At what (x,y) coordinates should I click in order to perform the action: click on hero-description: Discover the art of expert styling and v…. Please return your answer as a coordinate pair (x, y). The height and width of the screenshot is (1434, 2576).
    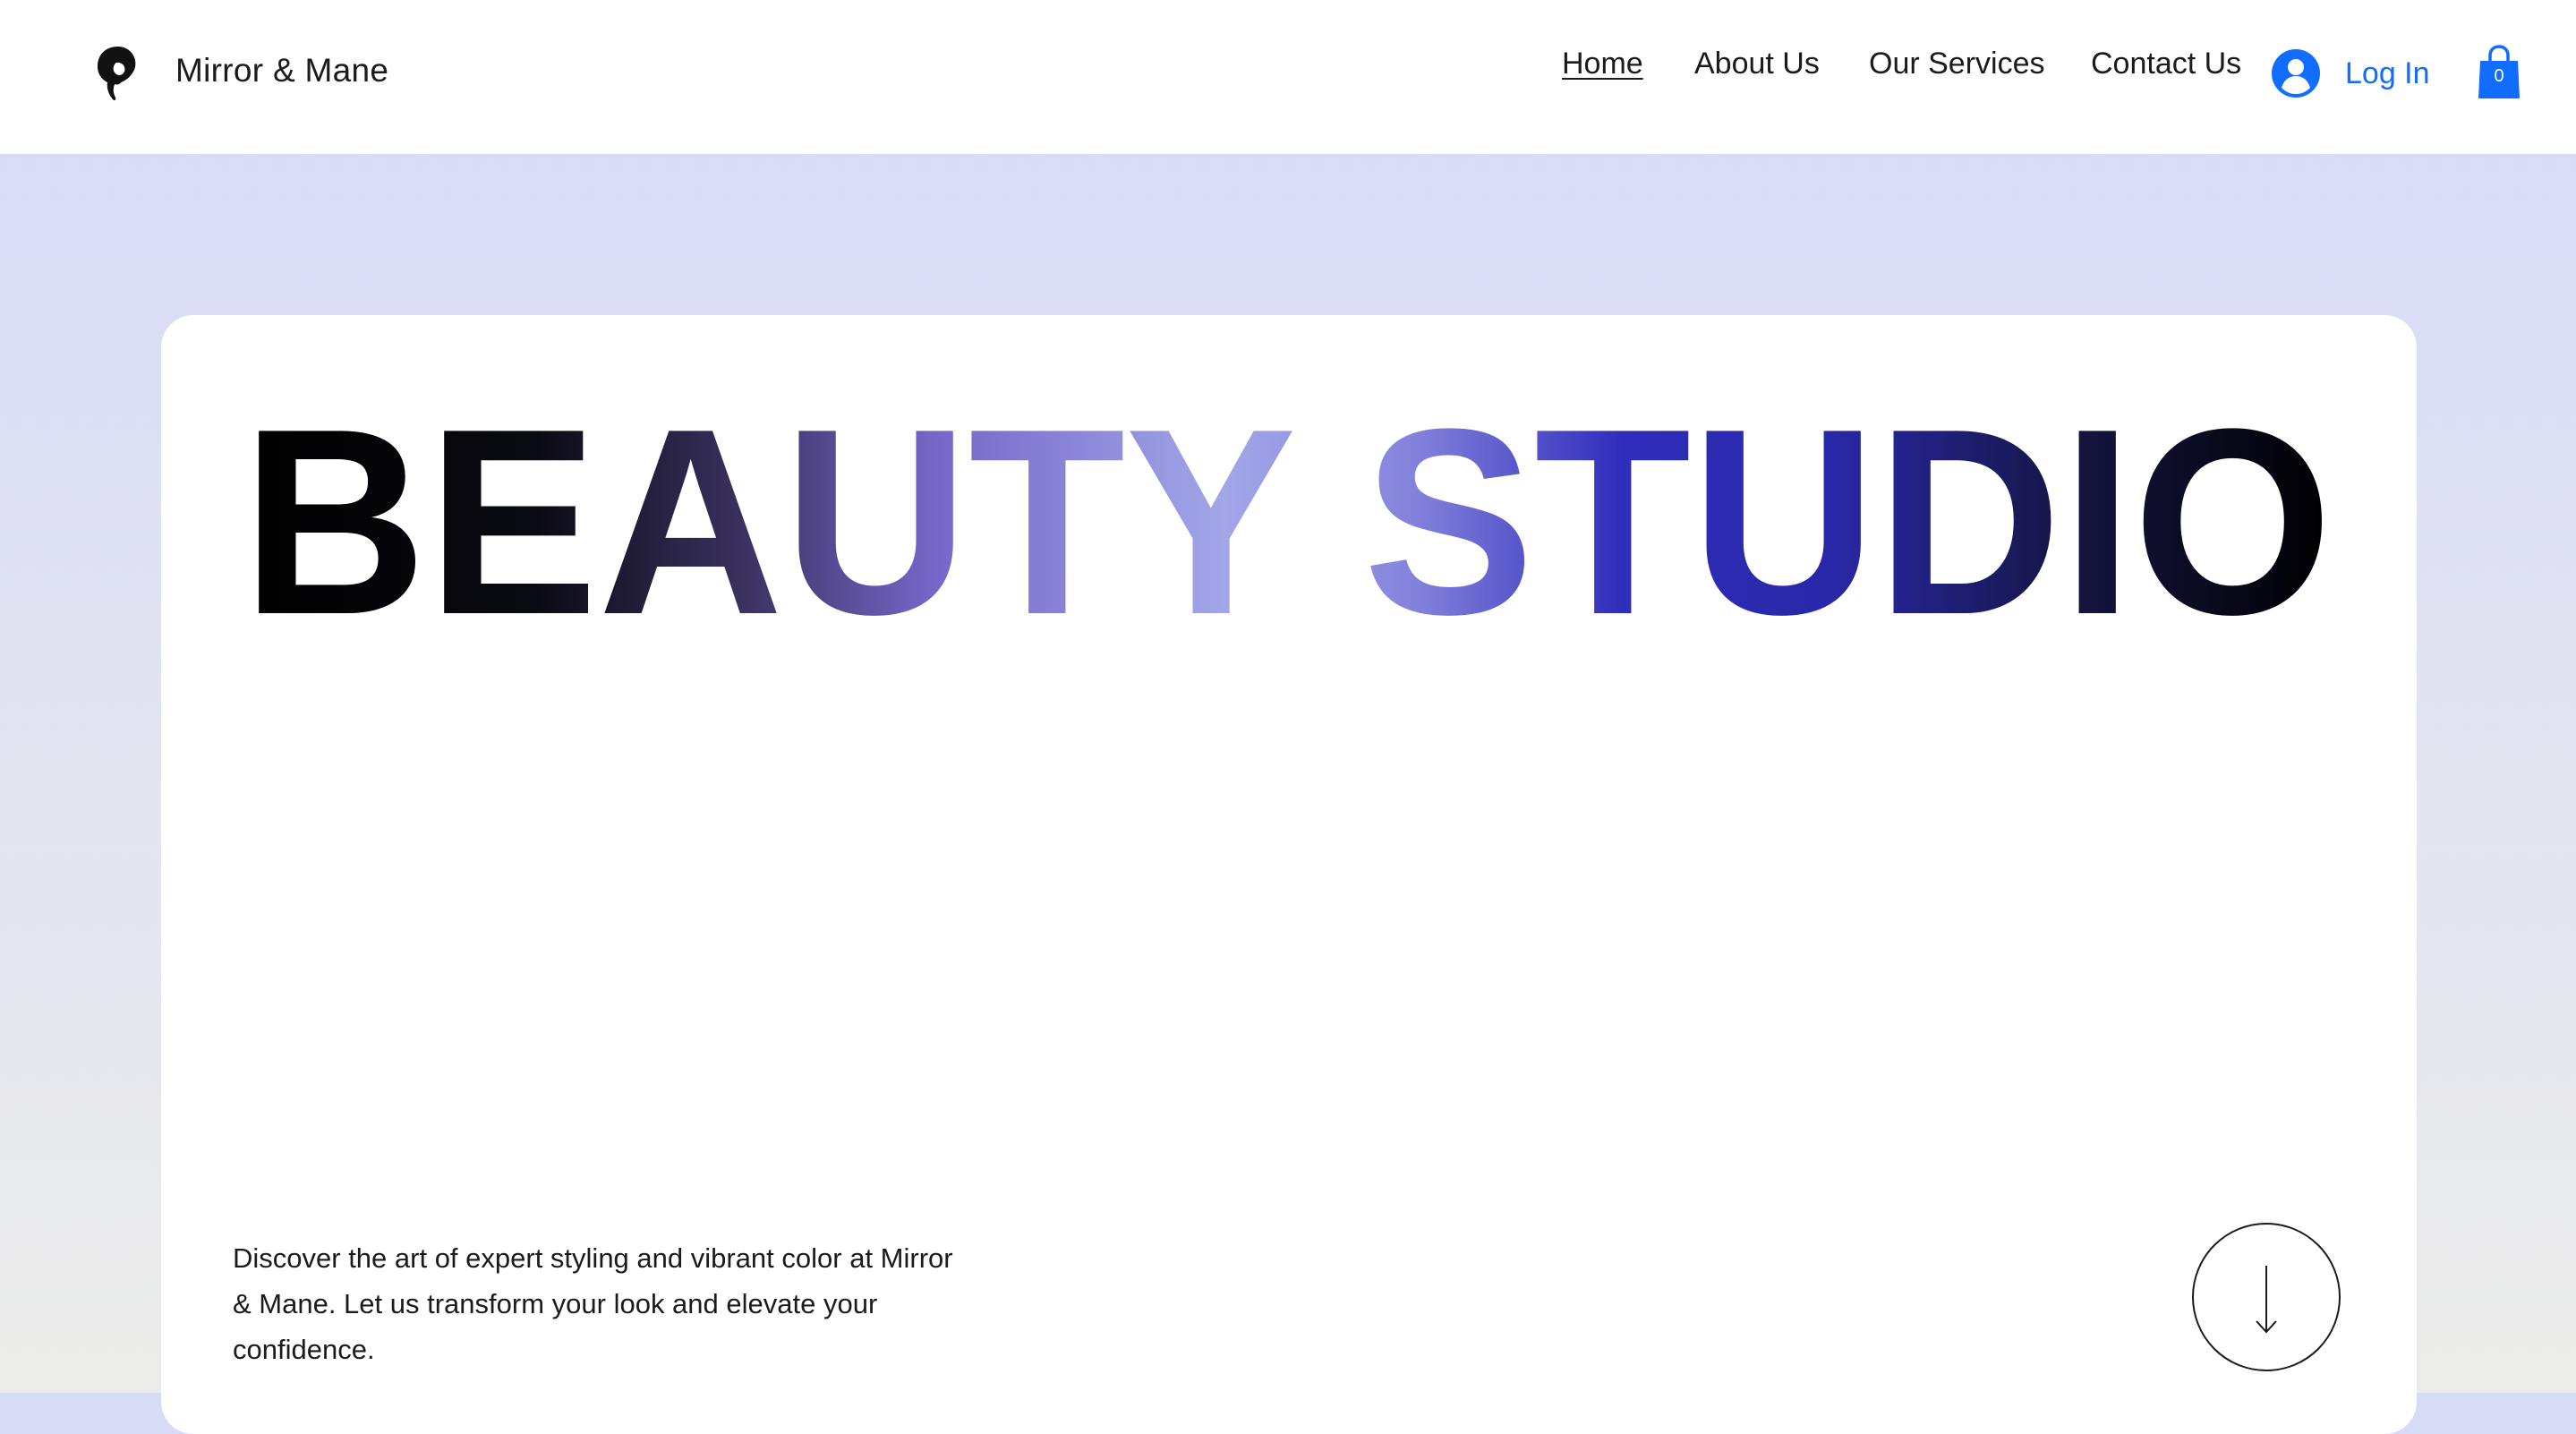
    Looking at the image, I should click on (593, 1303).